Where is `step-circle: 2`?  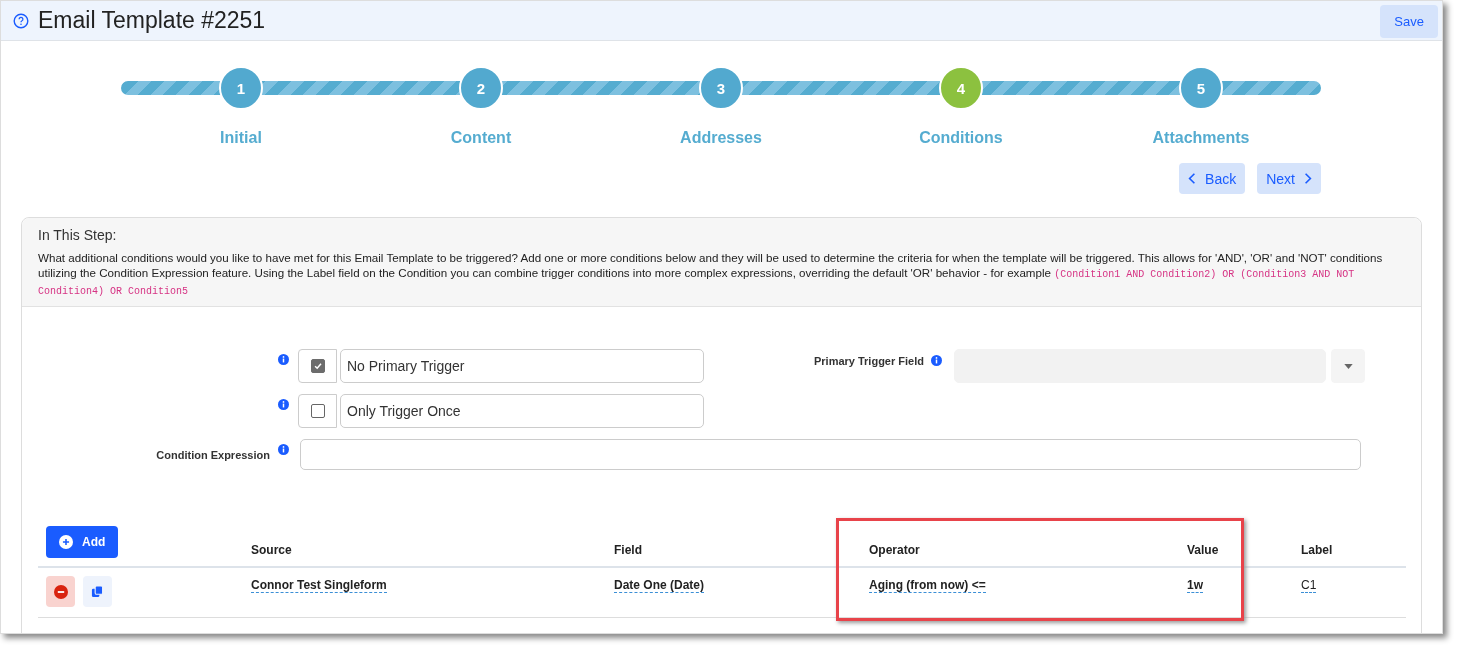 step-circle: 2 is located at coordinates (481, 88).